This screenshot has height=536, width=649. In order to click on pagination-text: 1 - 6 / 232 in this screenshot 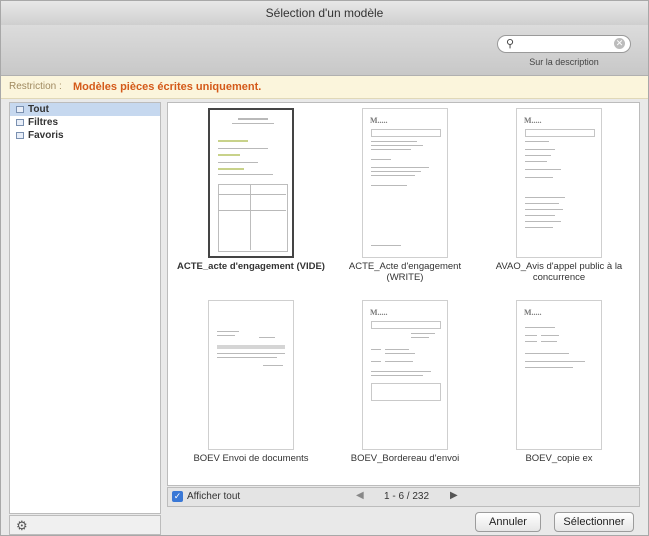, I will do `click(407, 496)`.